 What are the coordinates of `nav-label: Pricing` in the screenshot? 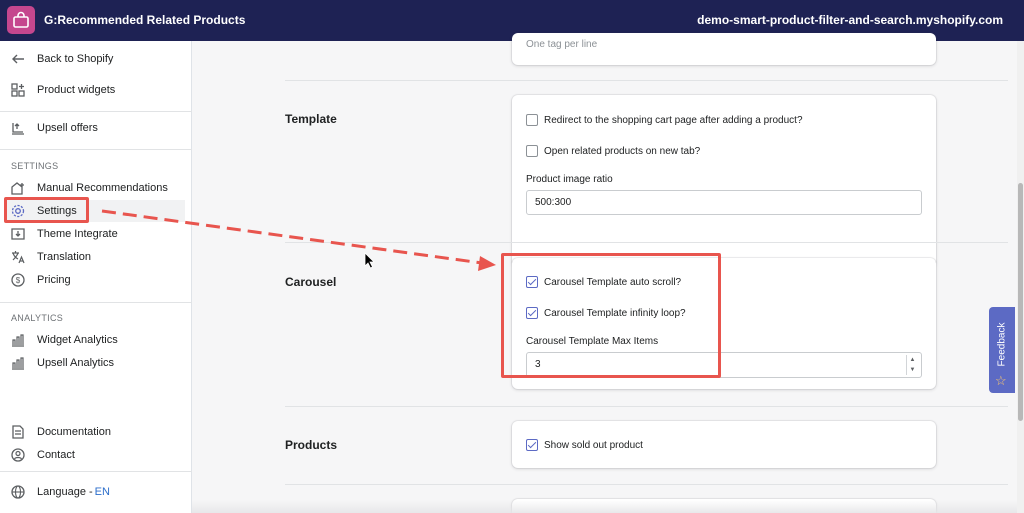 It's located at (54, 280).